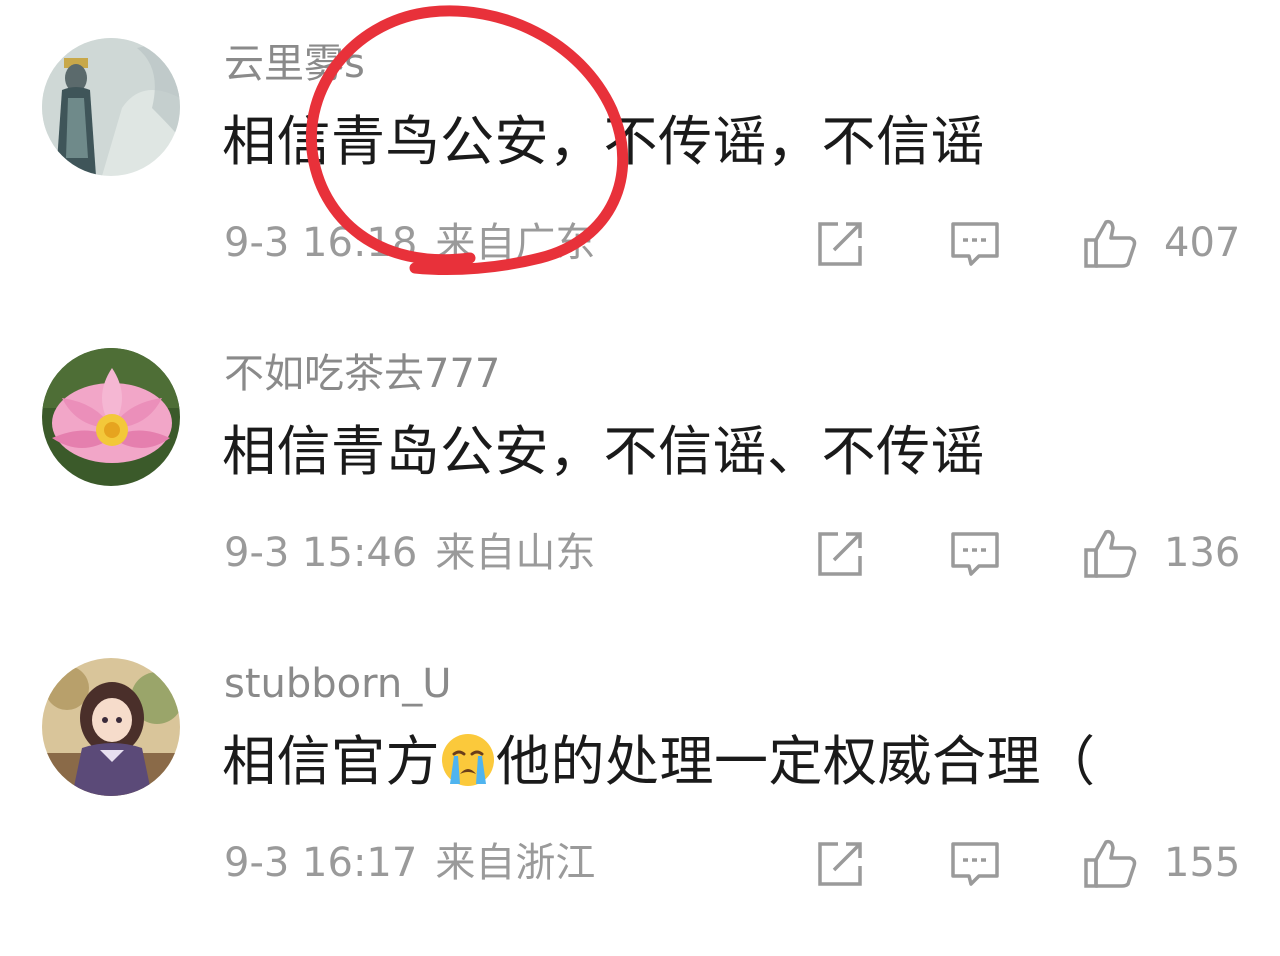 The image size is (1280, 956). I want to click on like-count: 155, so click(1202, 863).